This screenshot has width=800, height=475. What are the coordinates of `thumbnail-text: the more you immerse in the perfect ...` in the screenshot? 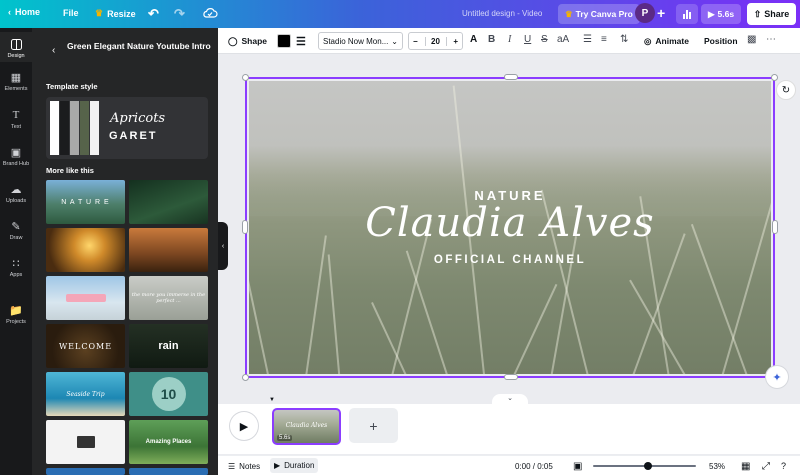 It's located at (168, 298).